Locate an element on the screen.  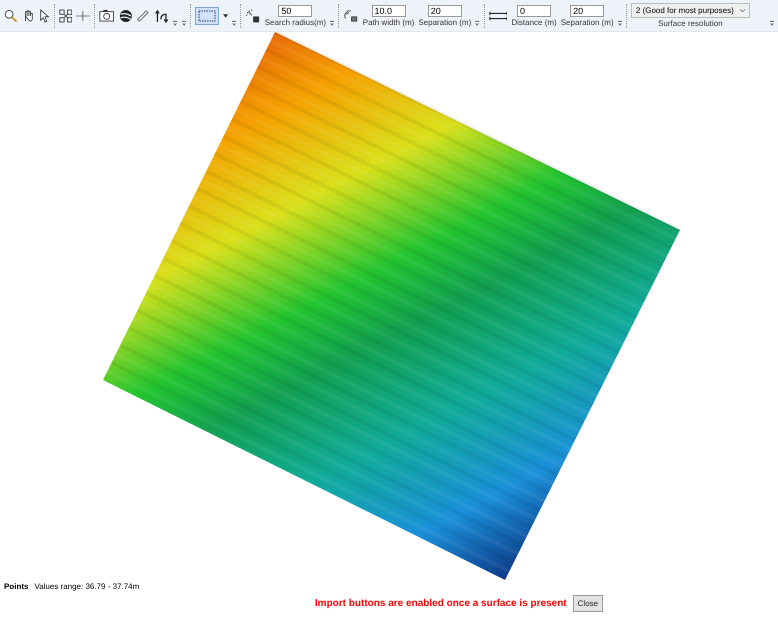
field-label: Surface resolution is located at coordinates (690, 23).